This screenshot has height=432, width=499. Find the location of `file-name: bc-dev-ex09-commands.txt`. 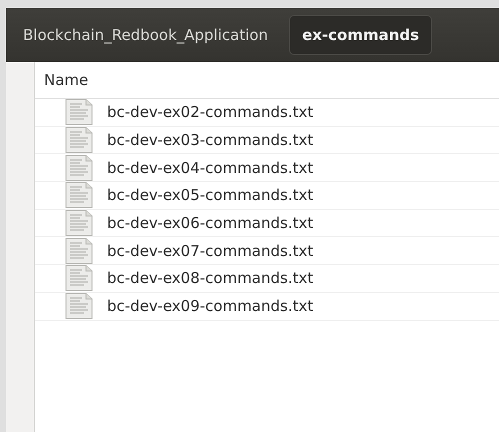

file-name: bc-dev-ex09-commands.txt is located at coordinates (210, 306).